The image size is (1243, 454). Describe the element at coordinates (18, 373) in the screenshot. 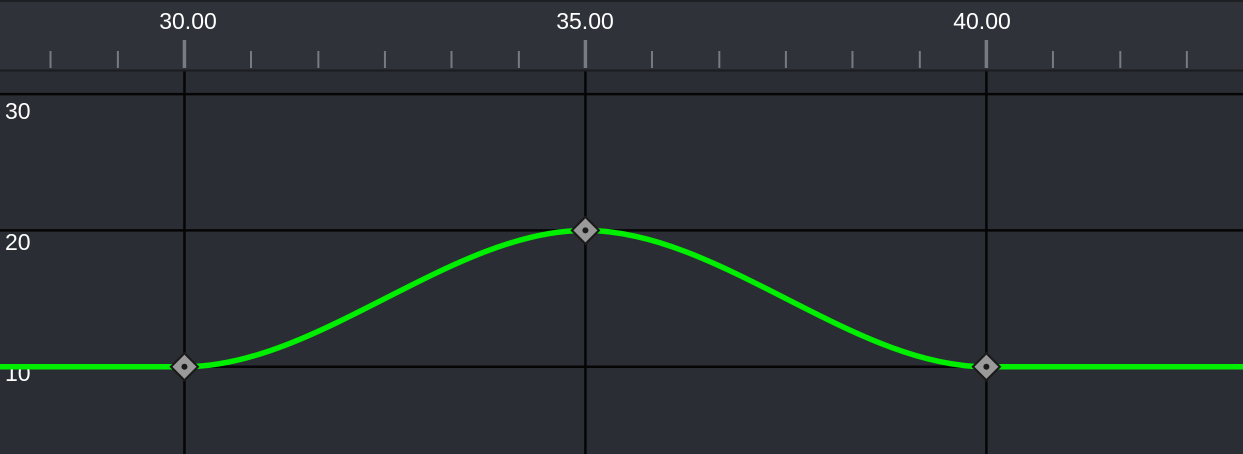

I see `value-label-10: 10` at that location.